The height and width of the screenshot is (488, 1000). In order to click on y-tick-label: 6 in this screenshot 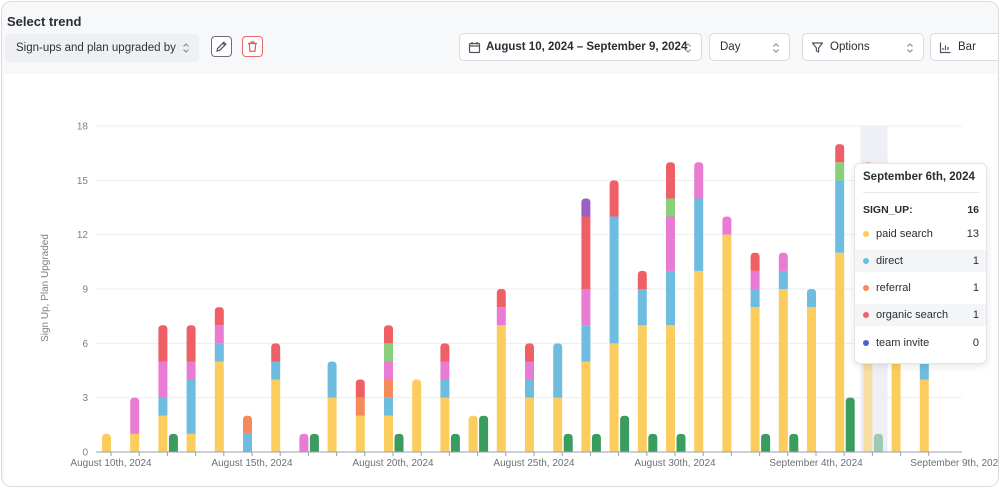, I will do `click(85, 344)`.